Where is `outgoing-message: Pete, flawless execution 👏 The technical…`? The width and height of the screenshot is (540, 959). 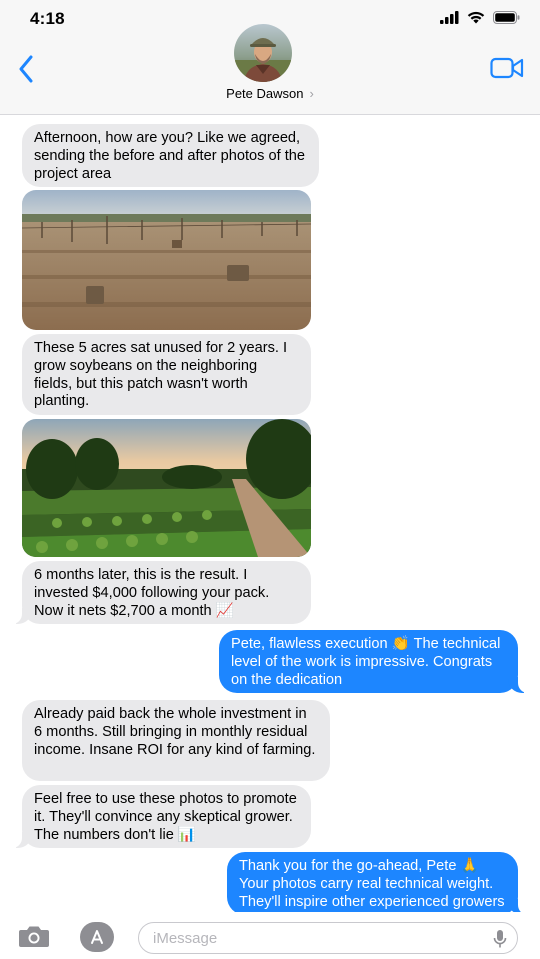
outgoing-message: Pete, flawless execution 👏 The technical… is located at coordinates (373, 661).